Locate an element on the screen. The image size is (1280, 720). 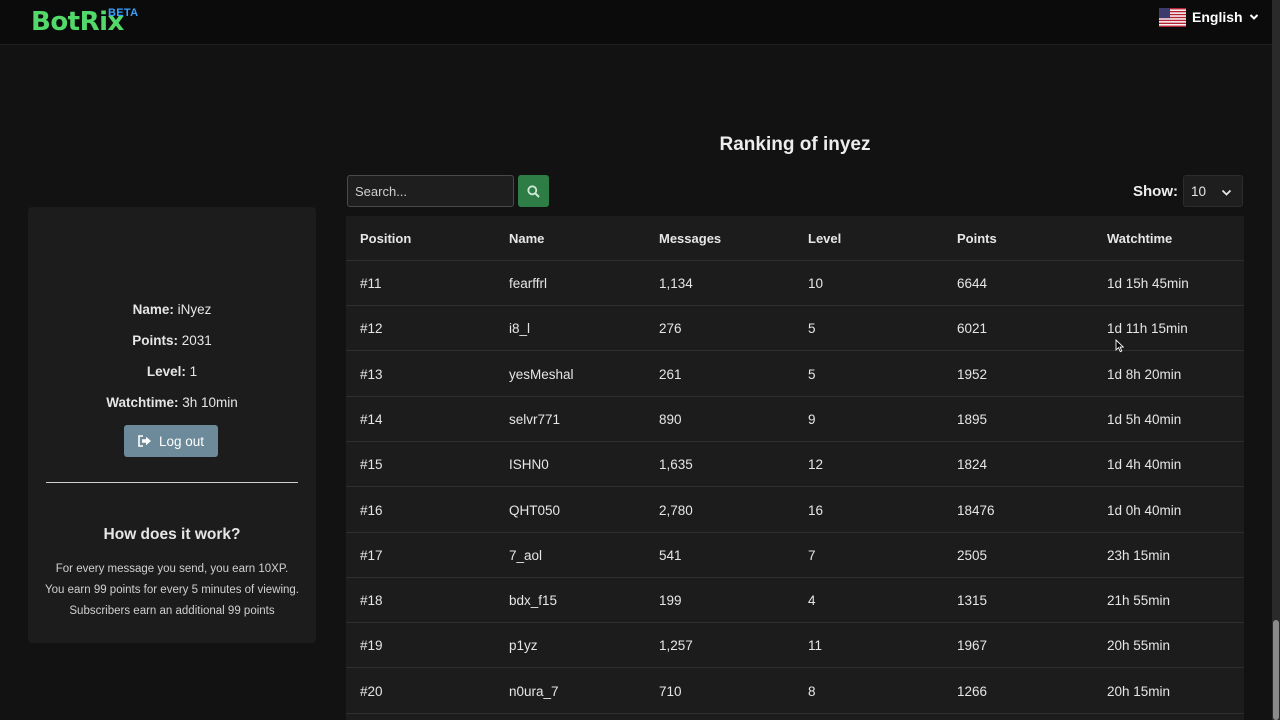
cell-watchtime: 21h 55min is located at coordinates (1139, 601).